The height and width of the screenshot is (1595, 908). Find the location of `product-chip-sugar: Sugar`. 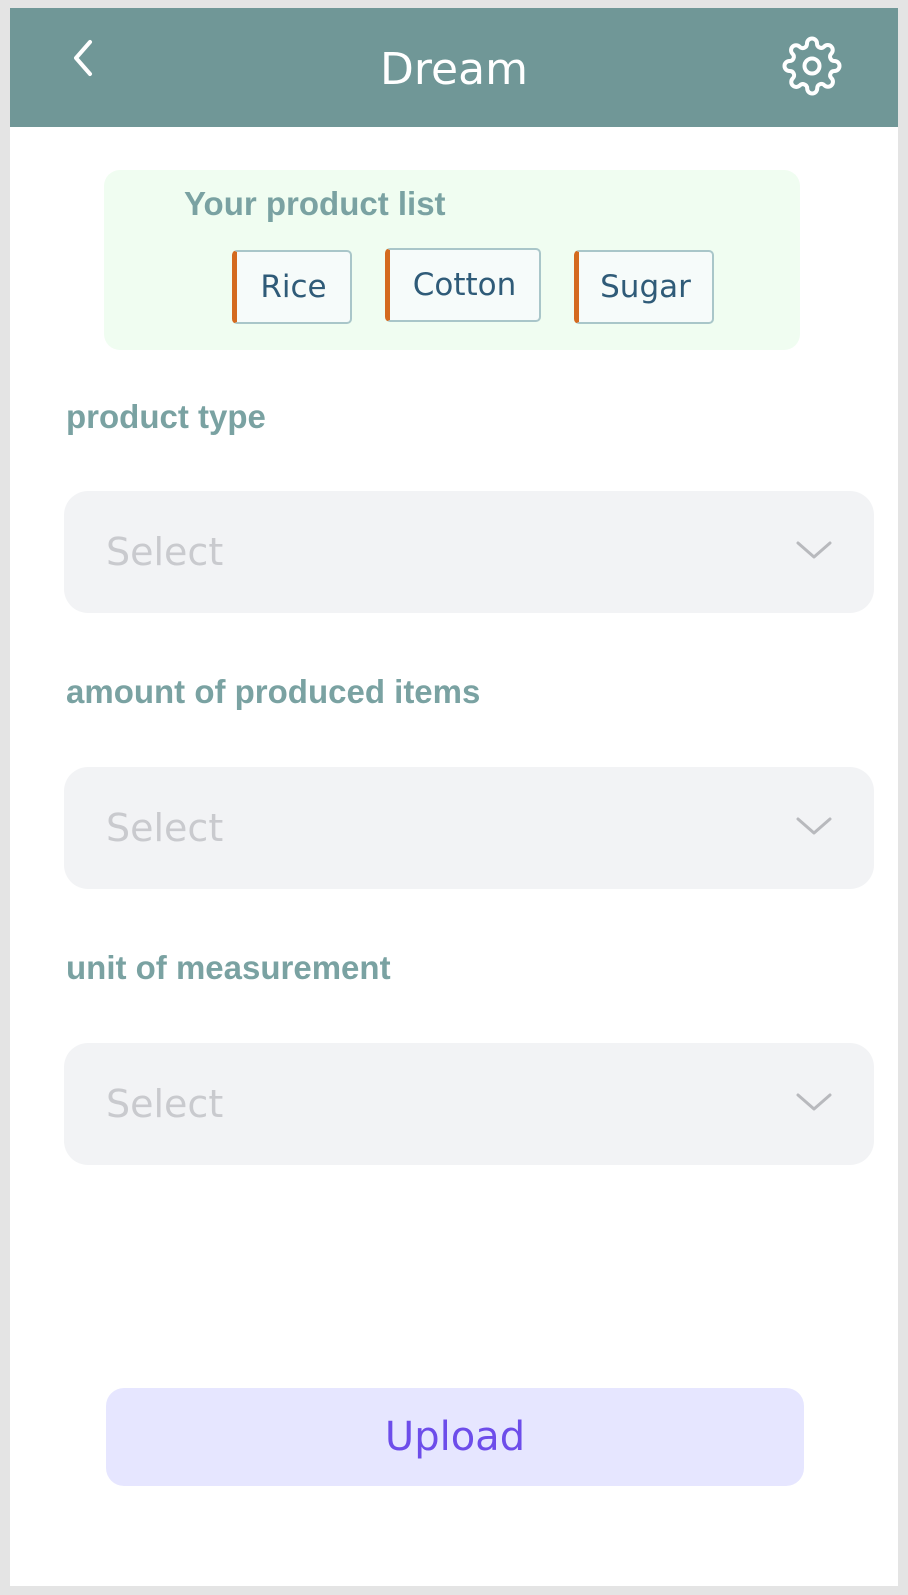

product-chip-sugar: Sugar is located at coordinates (644, 287).